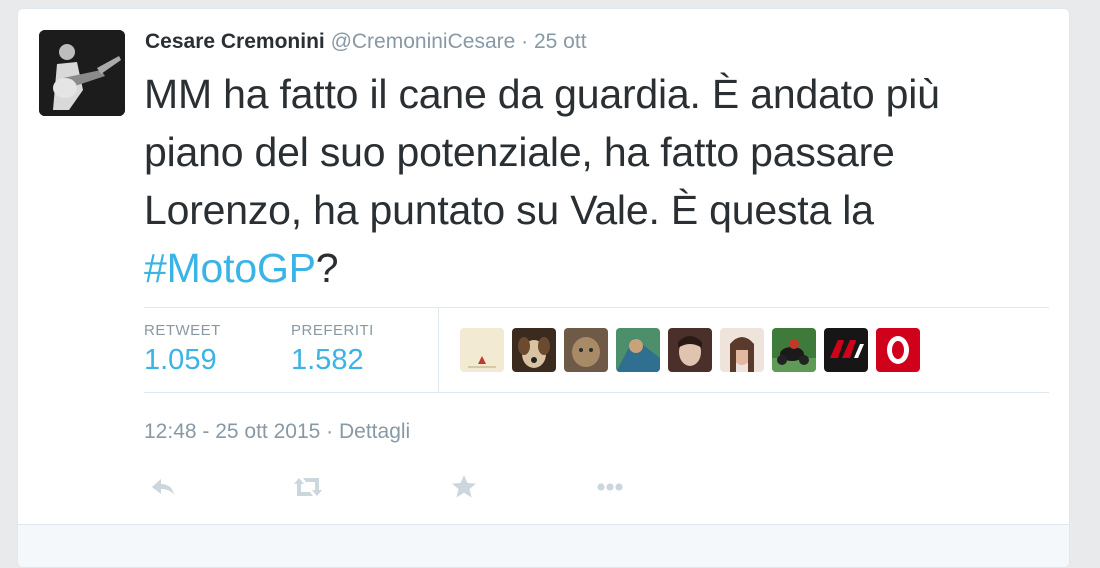  I want to click on author-username: @CremoniniCesare, so click(423, 41).